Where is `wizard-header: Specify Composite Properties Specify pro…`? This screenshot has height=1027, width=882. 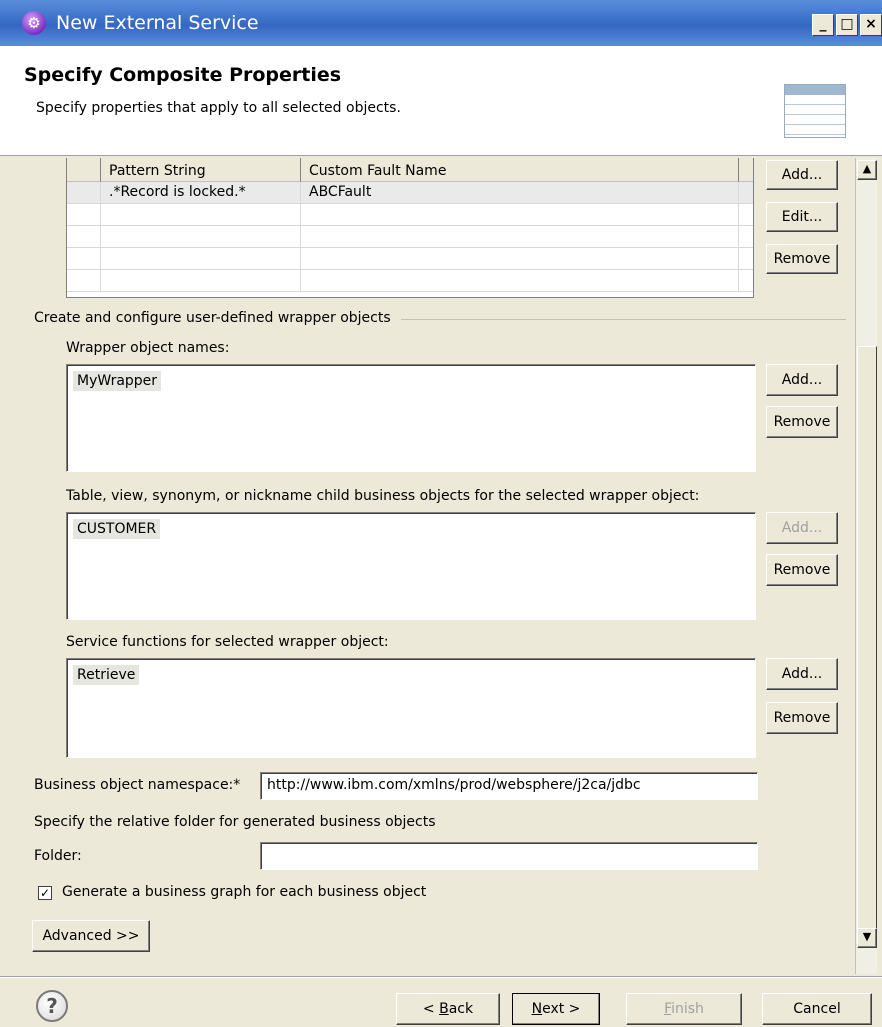 wizard-header: Specify Composite Properties Specify pro… is located at coordinates (441, 101).